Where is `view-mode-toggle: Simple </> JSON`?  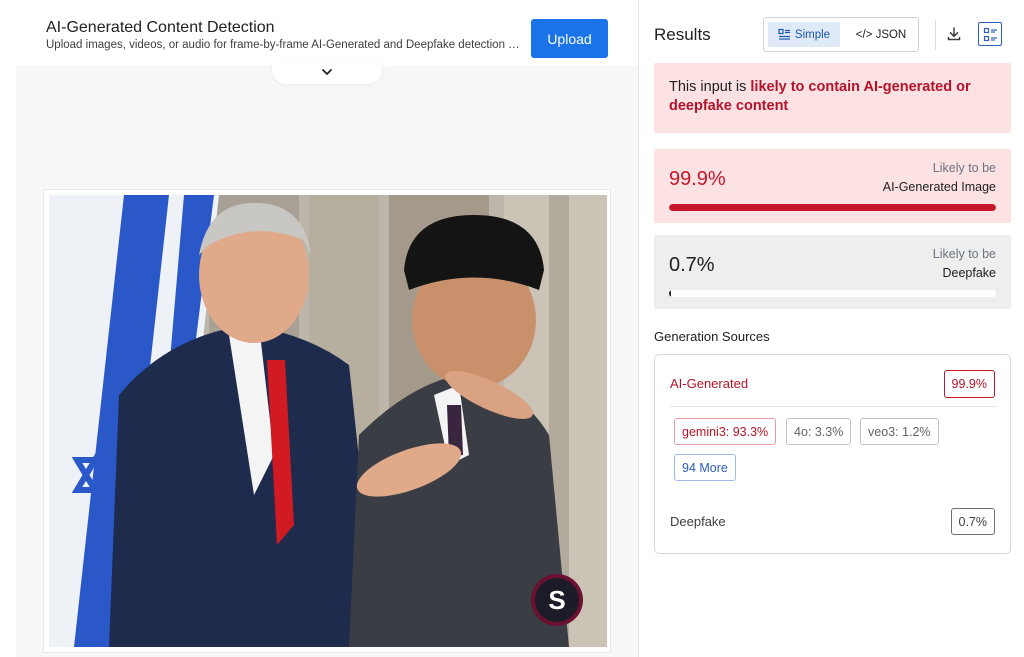 view-mode-toggle: Simple </> JSON is located at coordinates (841, 34).